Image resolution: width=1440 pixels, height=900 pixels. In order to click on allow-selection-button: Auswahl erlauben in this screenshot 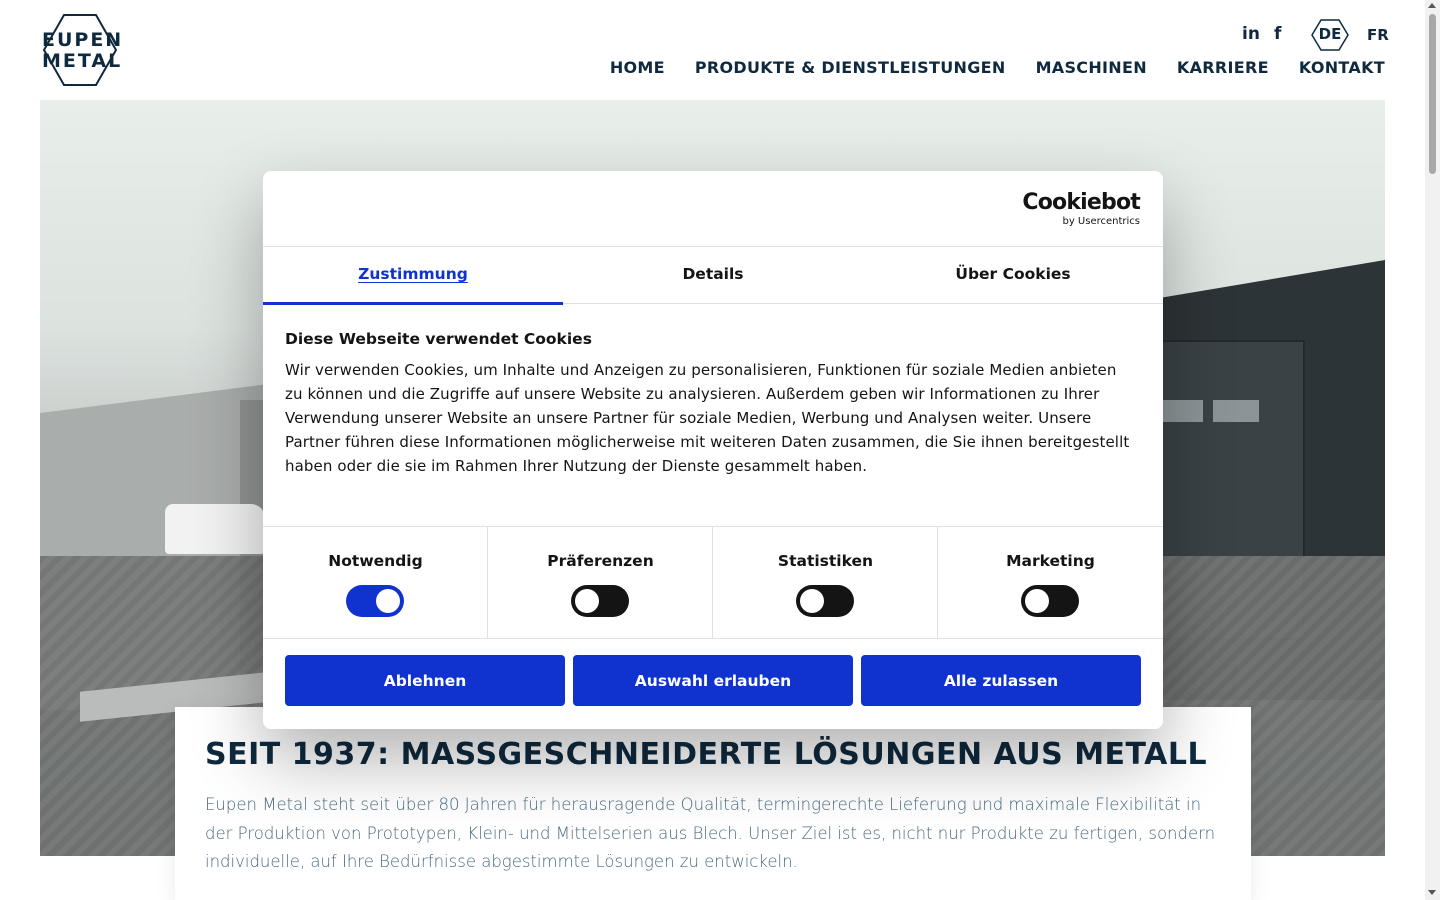, I will do `click(713, 680)`.